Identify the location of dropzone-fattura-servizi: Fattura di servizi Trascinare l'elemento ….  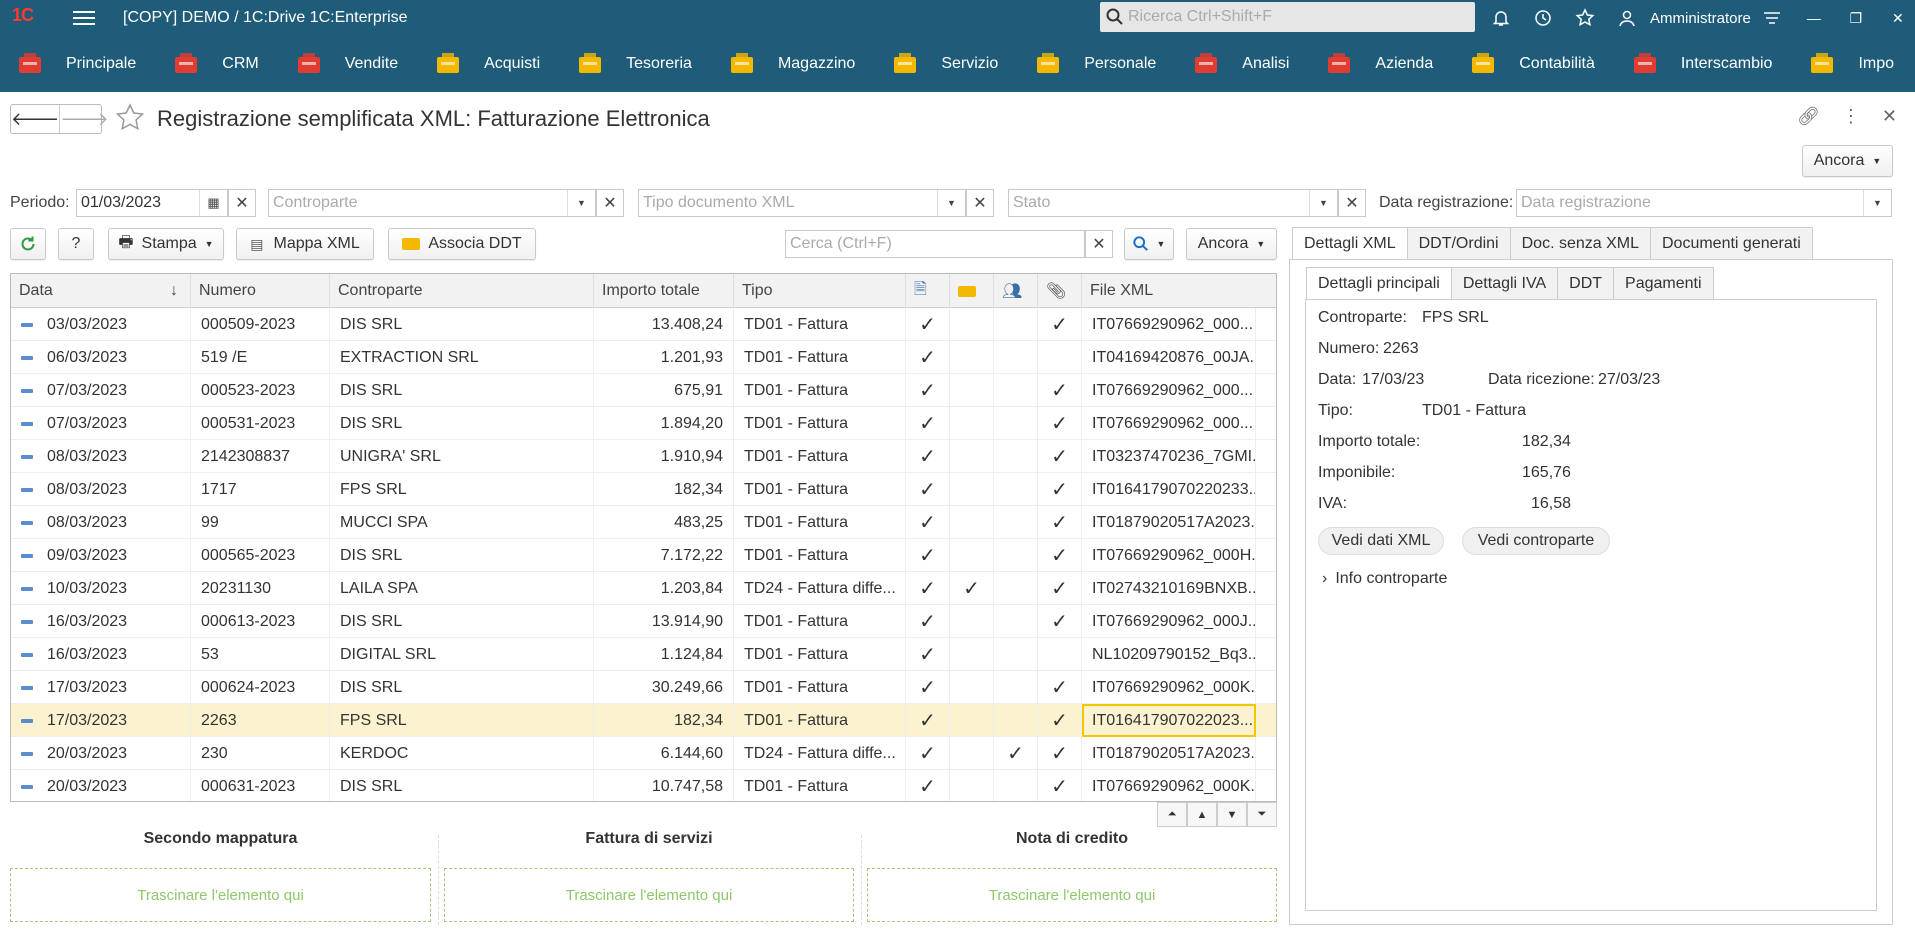
(649, 876).